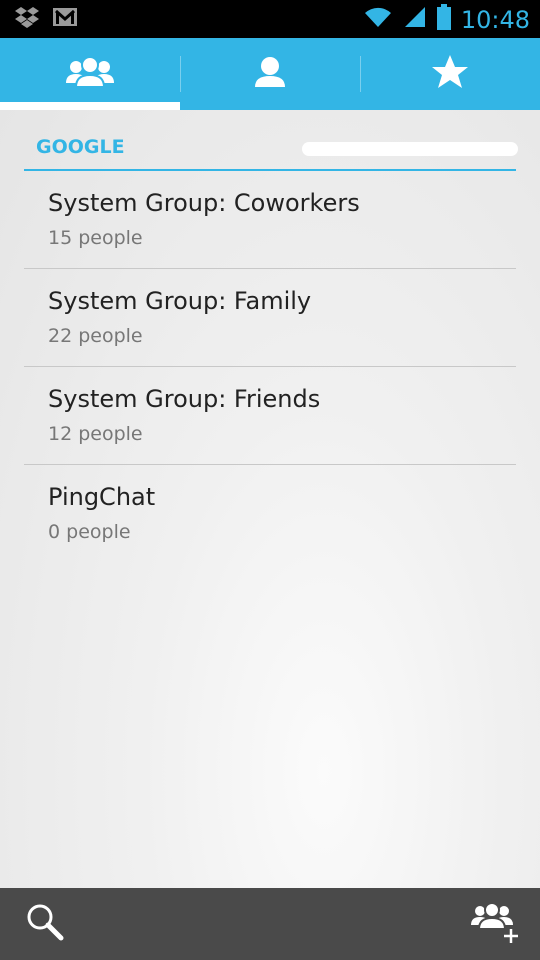 Image resolution: width=540 pixels, height=960 pixels. What do you see at coordinates (270, 19) in the screenshot?
I see `status-bar: 10:48` at bounding box center [270, 19].